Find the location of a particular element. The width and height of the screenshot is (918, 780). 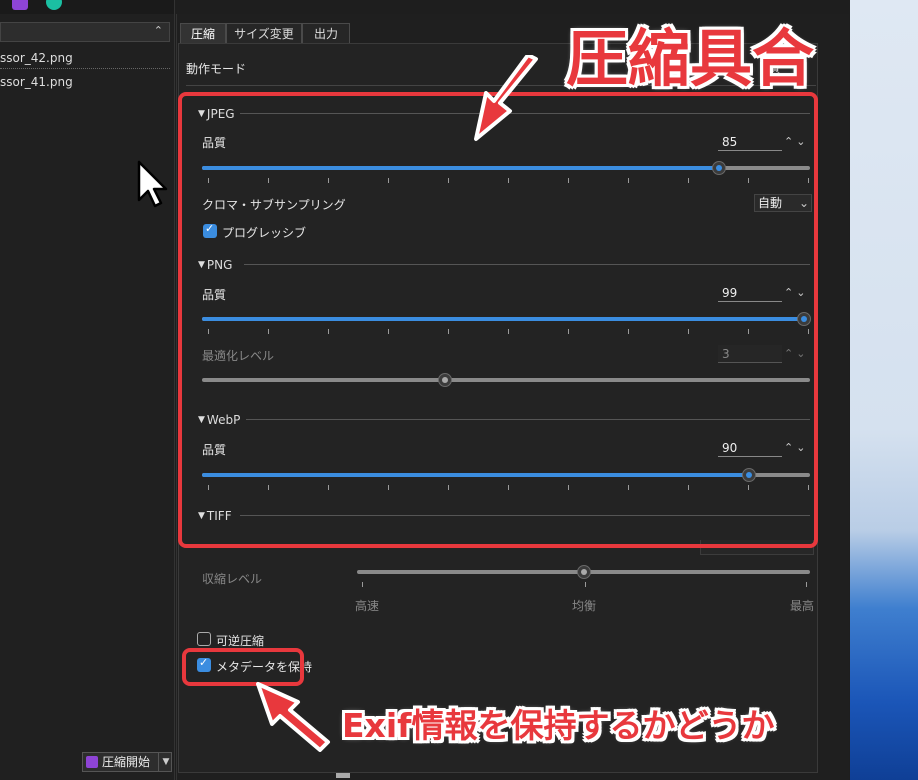

file-list-item: ssor_42.png is located at coordinates (85, 58).